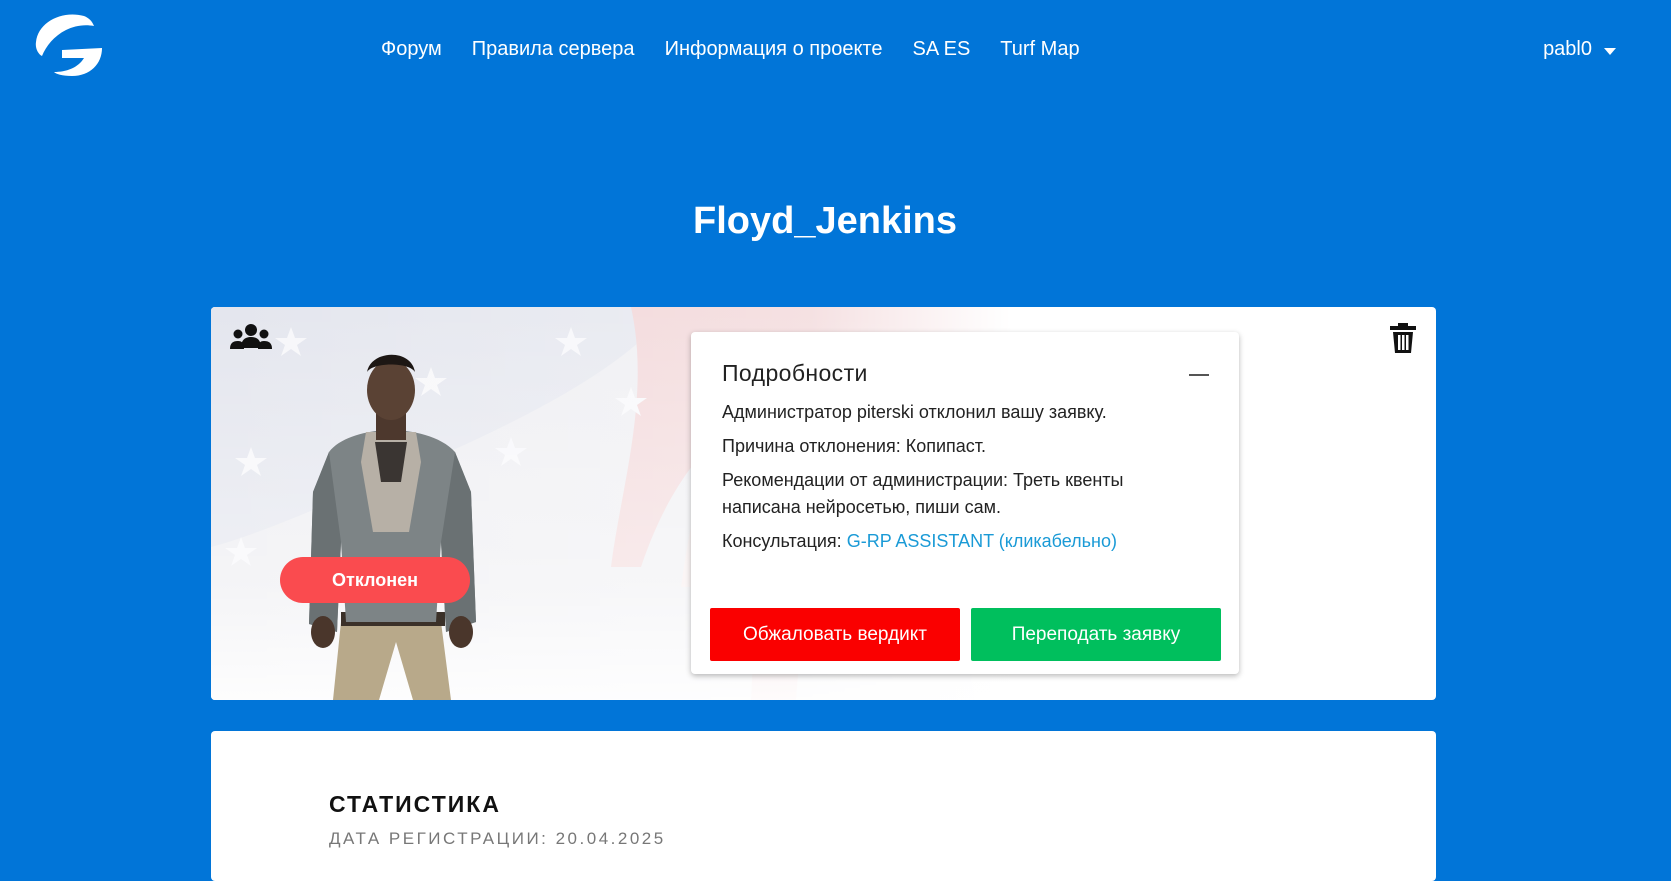 The height and width of the screenshot is (881, 1671). What do you see at coordinates (415, 804) in the screenshot?
I see `stats-title: СТАТИСТИКА` at bounding box center [415, 804].